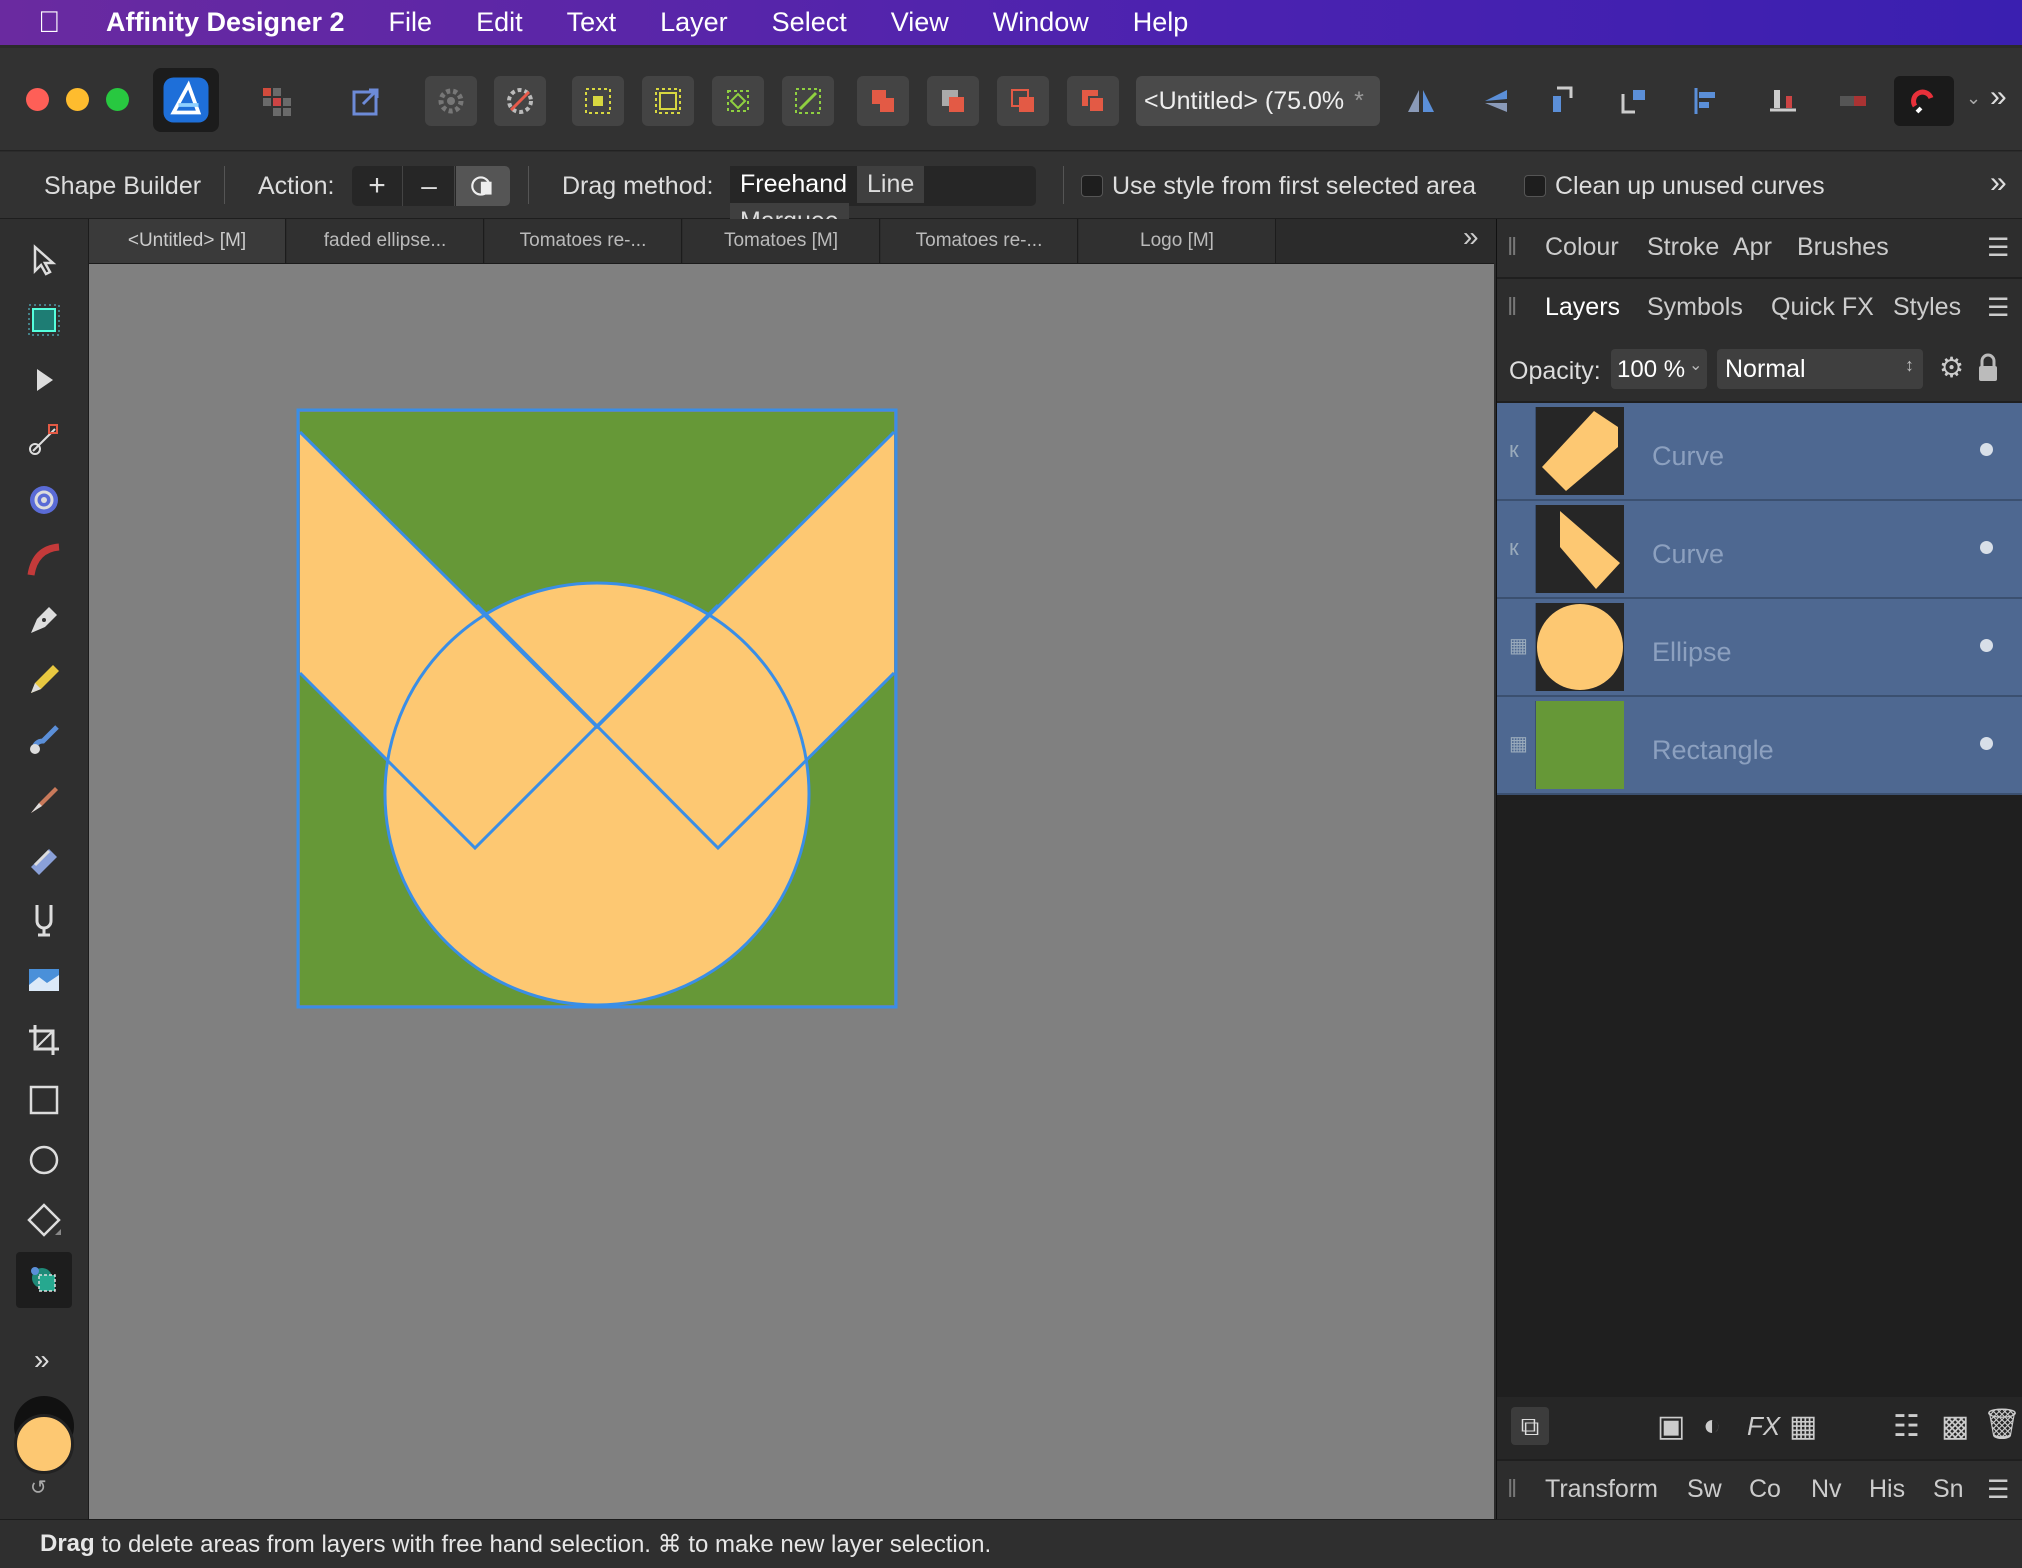  I want to click on designer-persona-button, so click(186, 100).